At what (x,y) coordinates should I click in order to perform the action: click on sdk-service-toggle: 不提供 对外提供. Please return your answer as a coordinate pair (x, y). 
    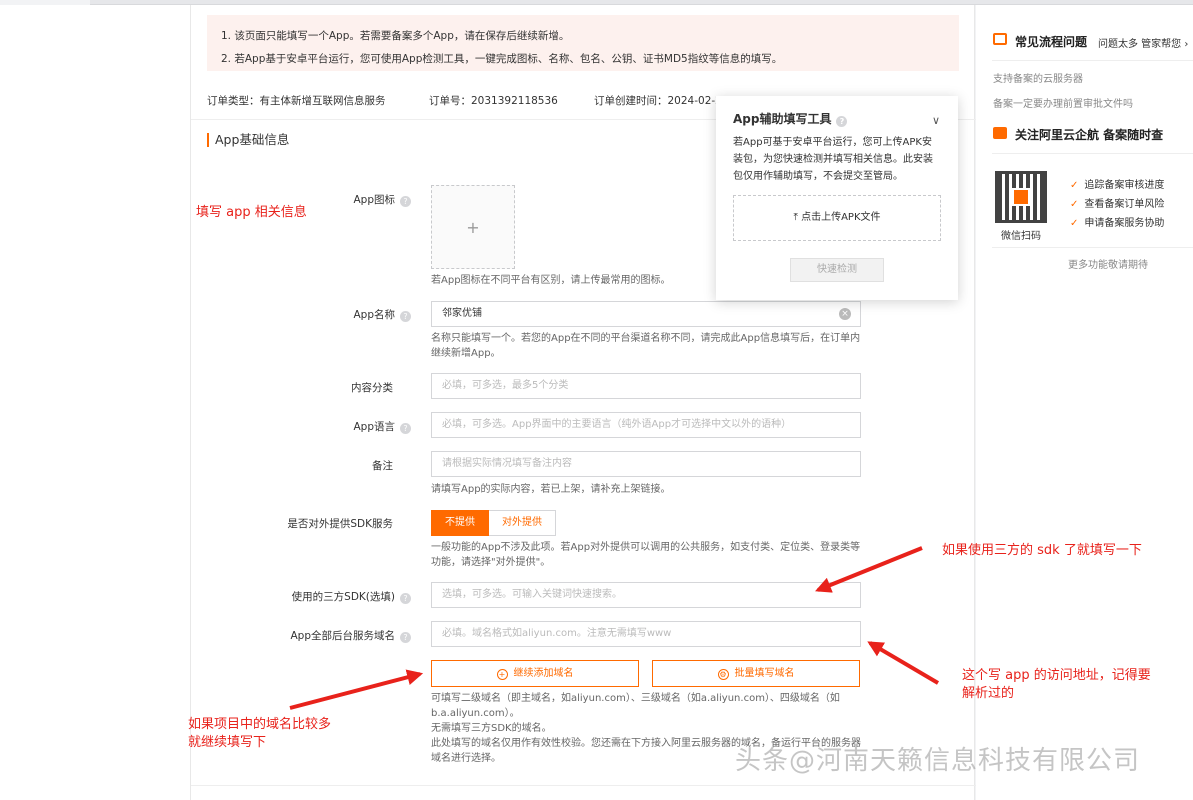
    Looking at the image, I should click on (493, 523).